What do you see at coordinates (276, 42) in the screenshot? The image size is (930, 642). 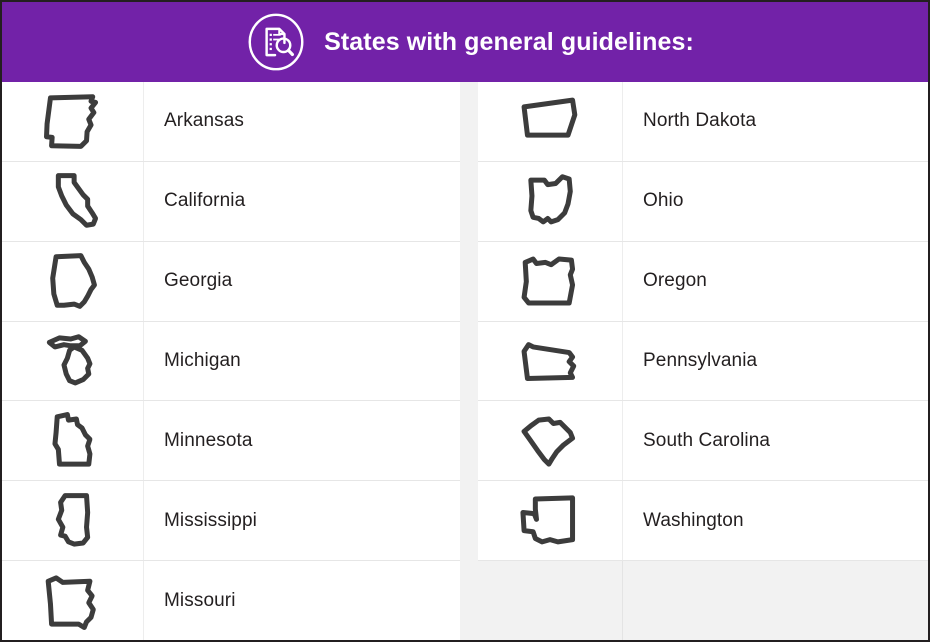 I see `document-search-icon` at bounding box center [276, 42].